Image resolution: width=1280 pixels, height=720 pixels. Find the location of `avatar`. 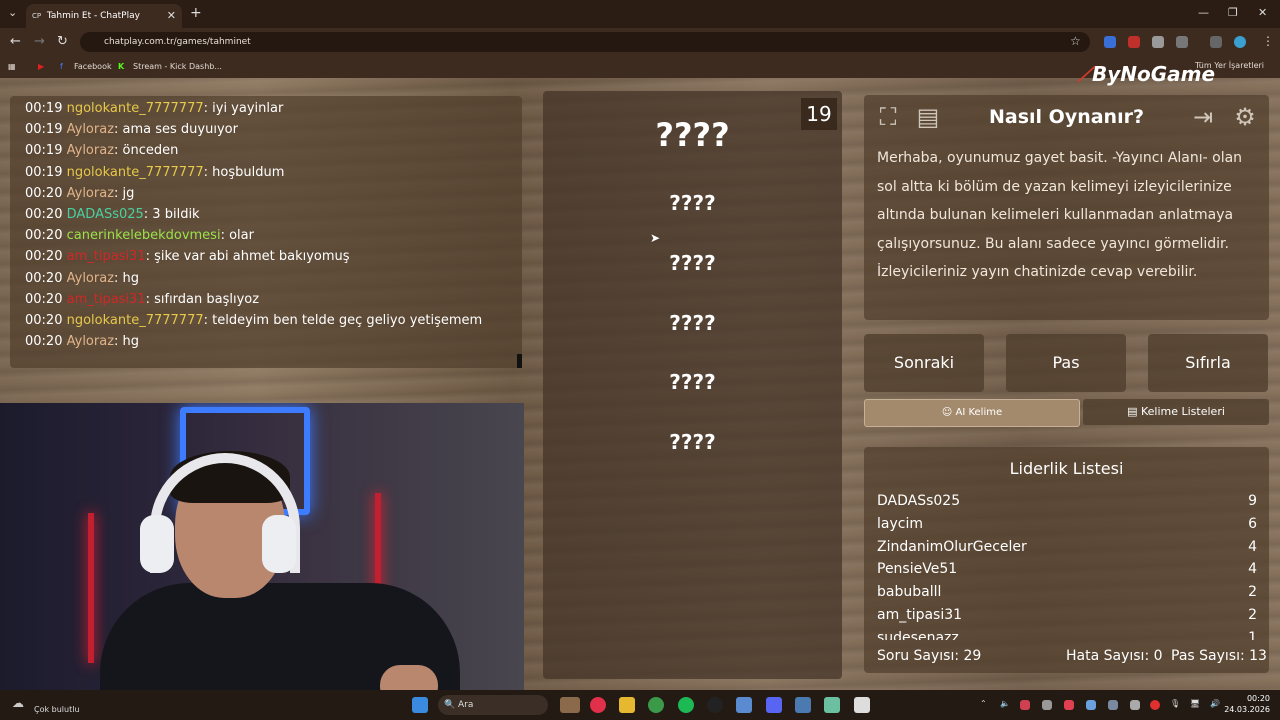

avatar is located at coordinates (1240, 42).